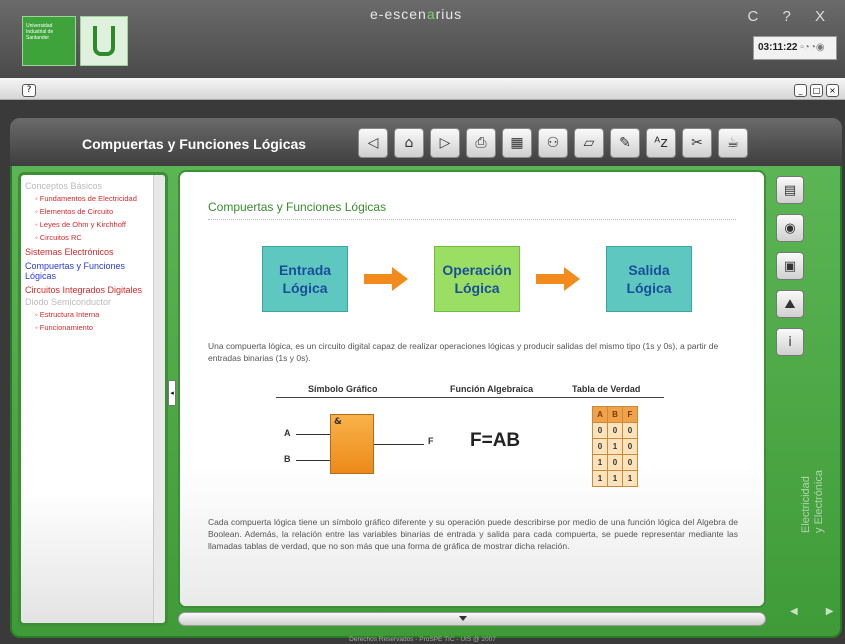 This screenshot has height=644, width=845. What do you see at coordinates (832, 90) in the screenshot?
I see `close-button: ×` at bounding box center [832, 90].